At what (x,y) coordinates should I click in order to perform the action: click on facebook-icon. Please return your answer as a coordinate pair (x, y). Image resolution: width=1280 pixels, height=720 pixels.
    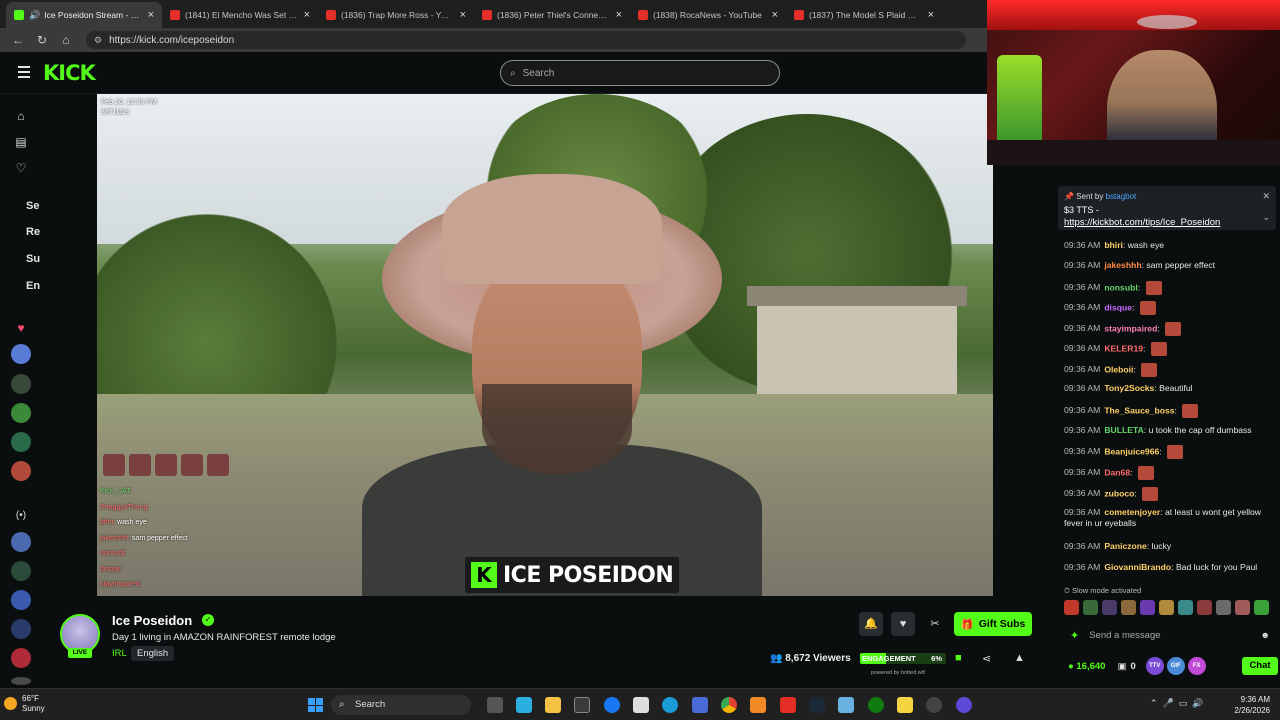
    Looking at the image, I should click on (612, 705).